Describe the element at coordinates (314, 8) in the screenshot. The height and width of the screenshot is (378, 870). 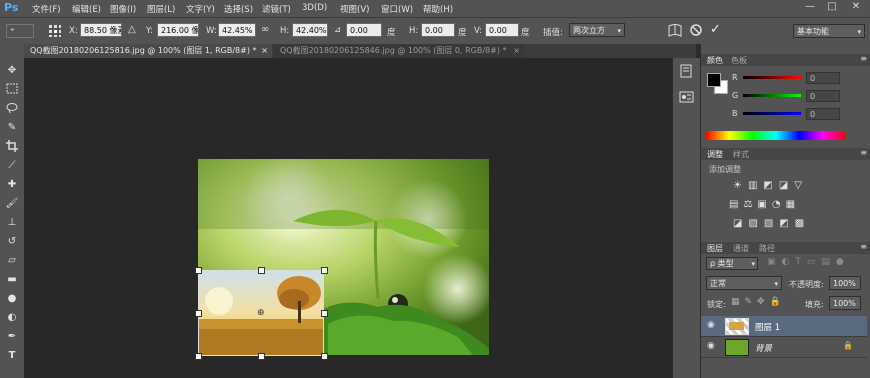
I see `menu-3d: 3D(D)` at that location.